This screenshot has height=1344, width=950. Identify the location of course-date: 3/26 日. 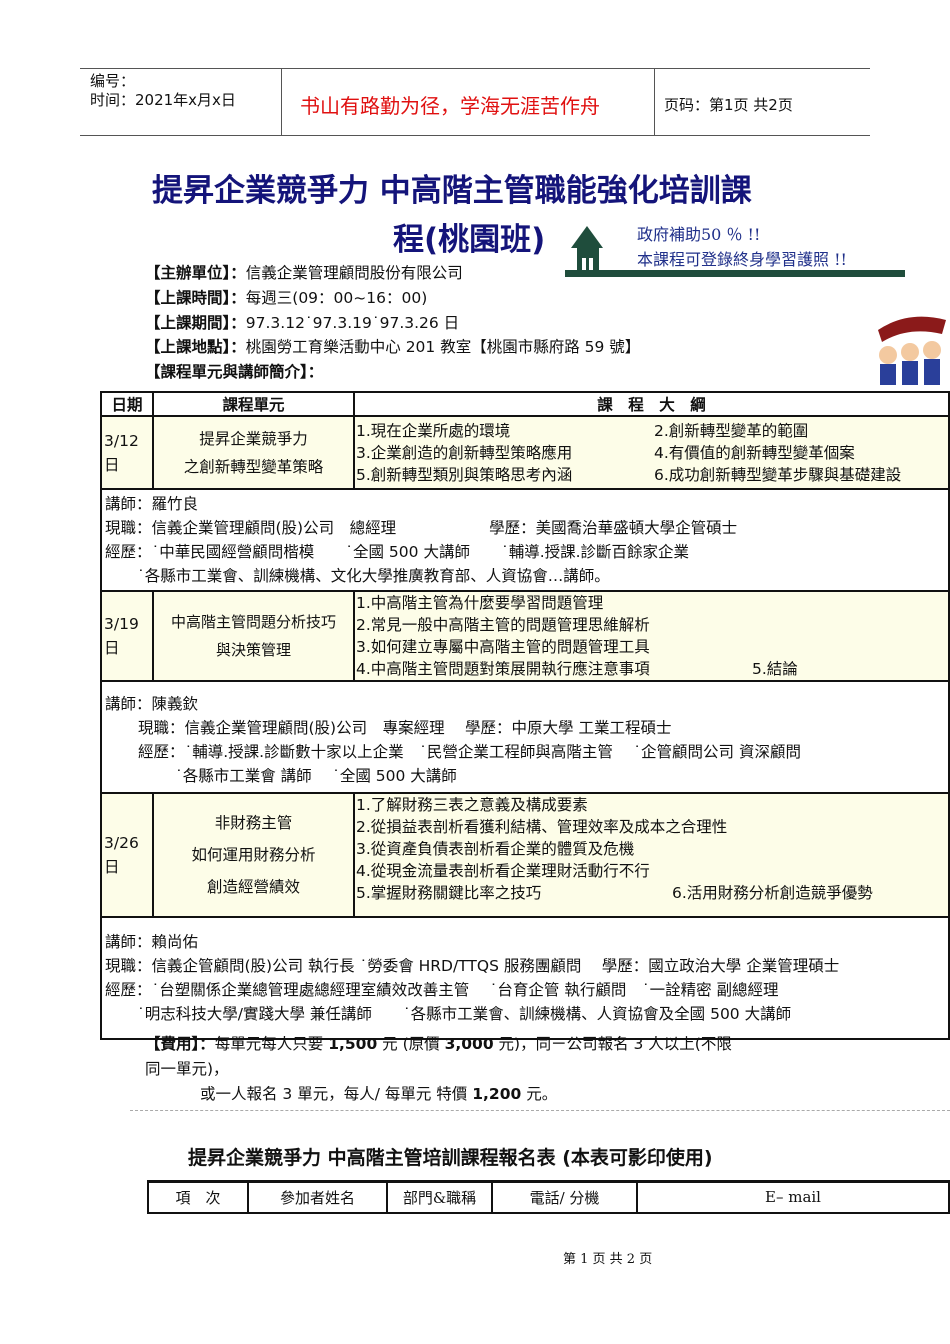
(127, 855).